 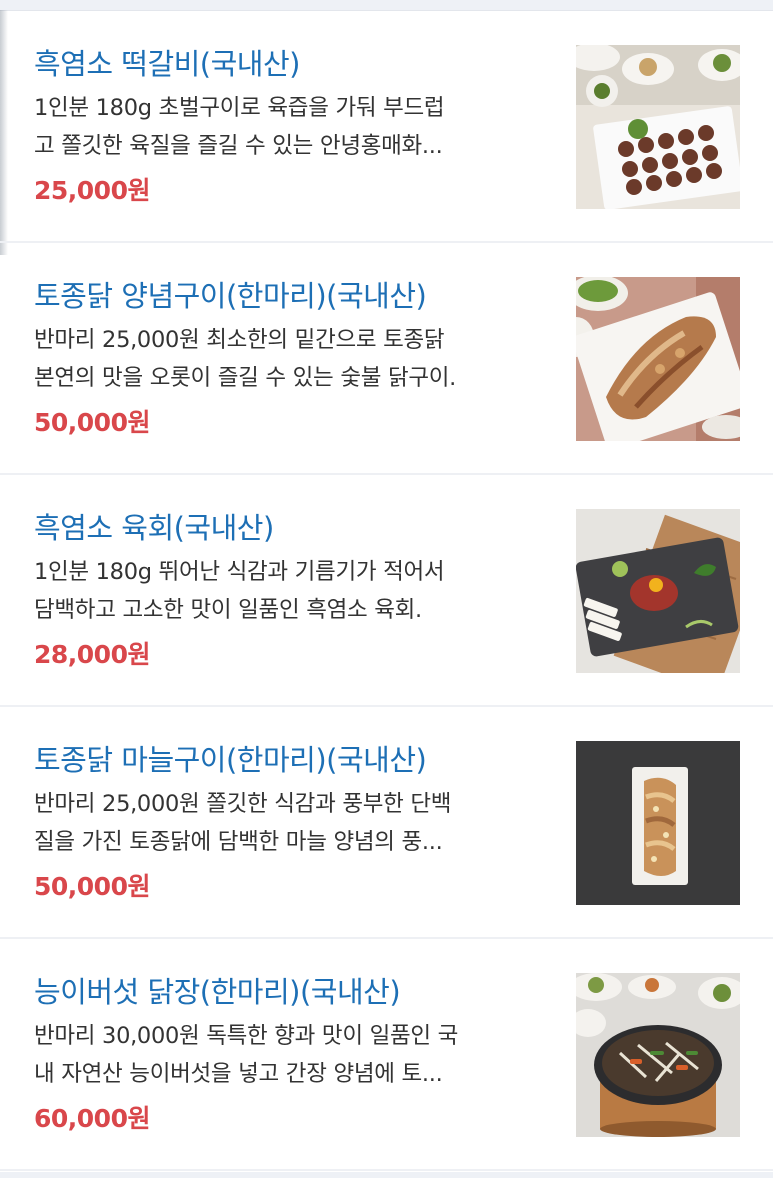 I want to click on mushroom-chicken-stew-image, so click(x=658, y=1055).